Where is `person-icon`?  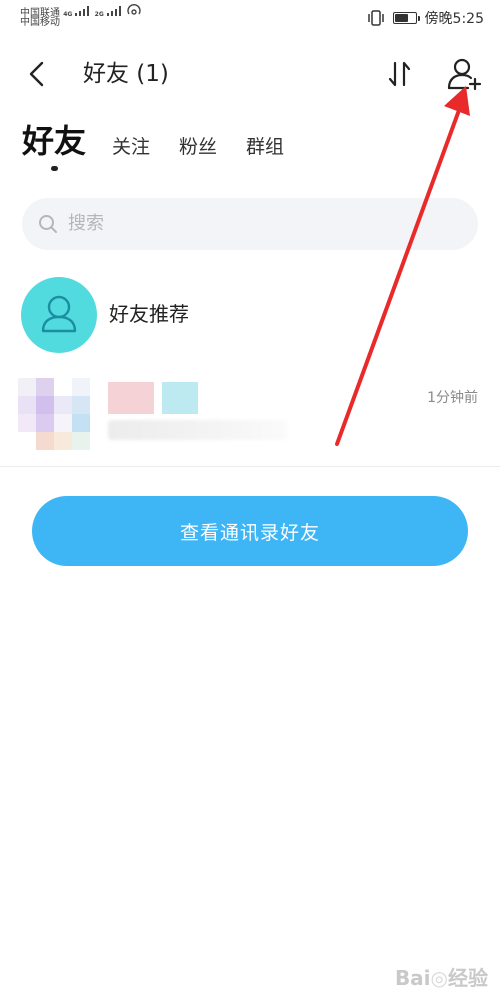
person-icon is located at coordinates (59, 314).